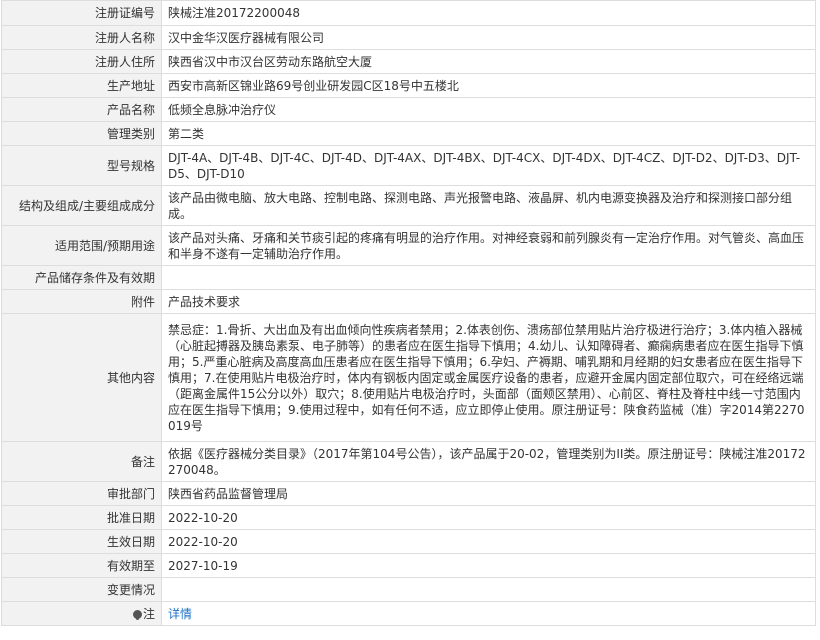  I want to click on note-label-cell: 注, so click(81, 613).